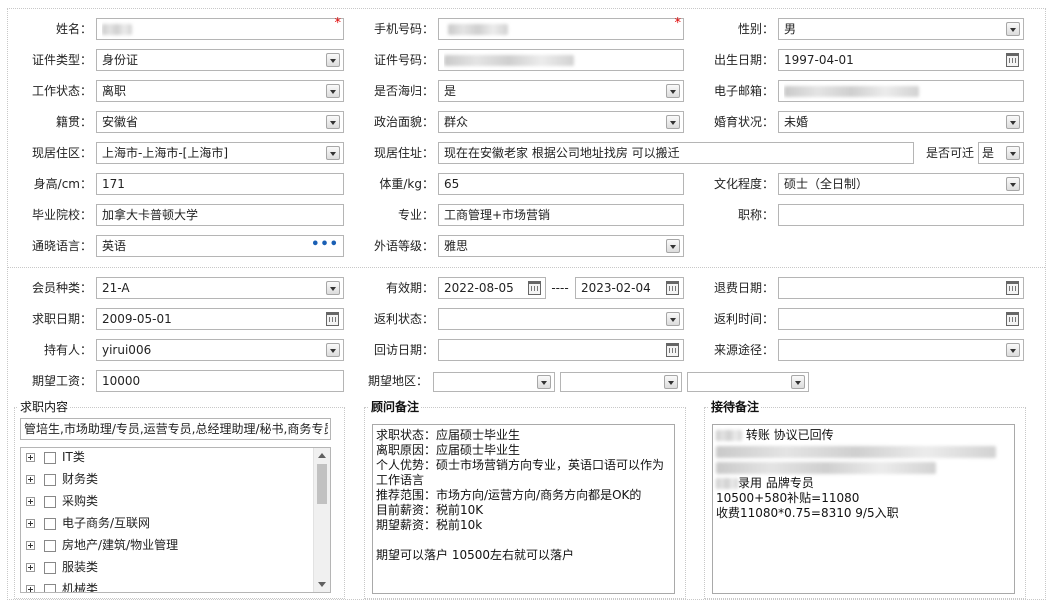 This screenshot has height=602, width=1051. I want to click on birth-date-field: 1997-04-01, so click(901, 60).